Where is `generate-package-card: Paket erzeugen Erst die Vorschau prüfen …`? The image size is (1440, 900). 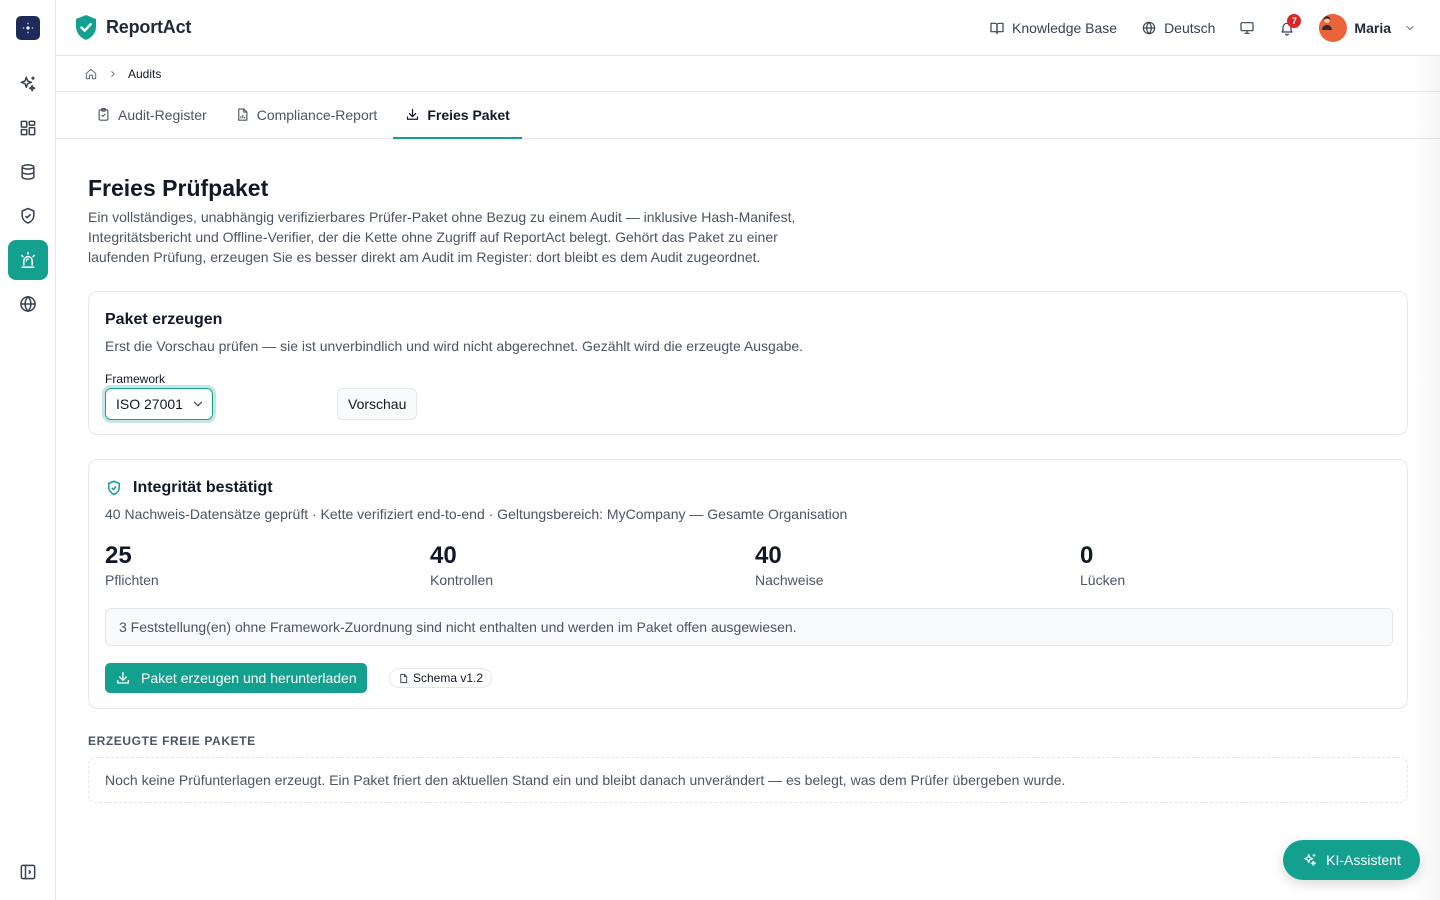 generate-package-card: Paket erzeugen Erst die Vorschau prüfen … is located at coordinates (748, 363).